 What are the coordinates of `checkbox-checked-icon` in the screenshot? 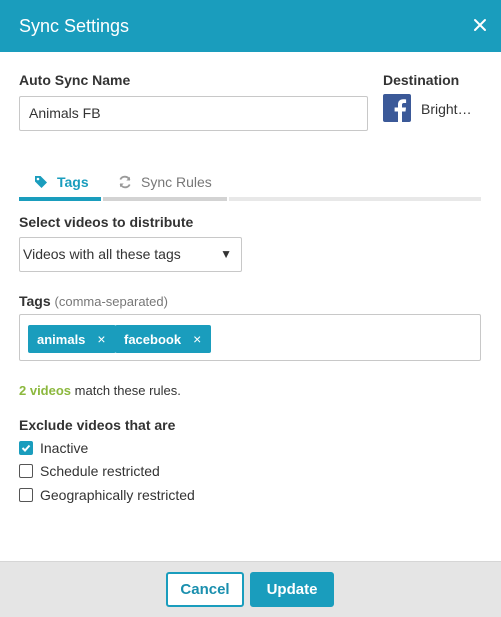 It's located at (26, 448).